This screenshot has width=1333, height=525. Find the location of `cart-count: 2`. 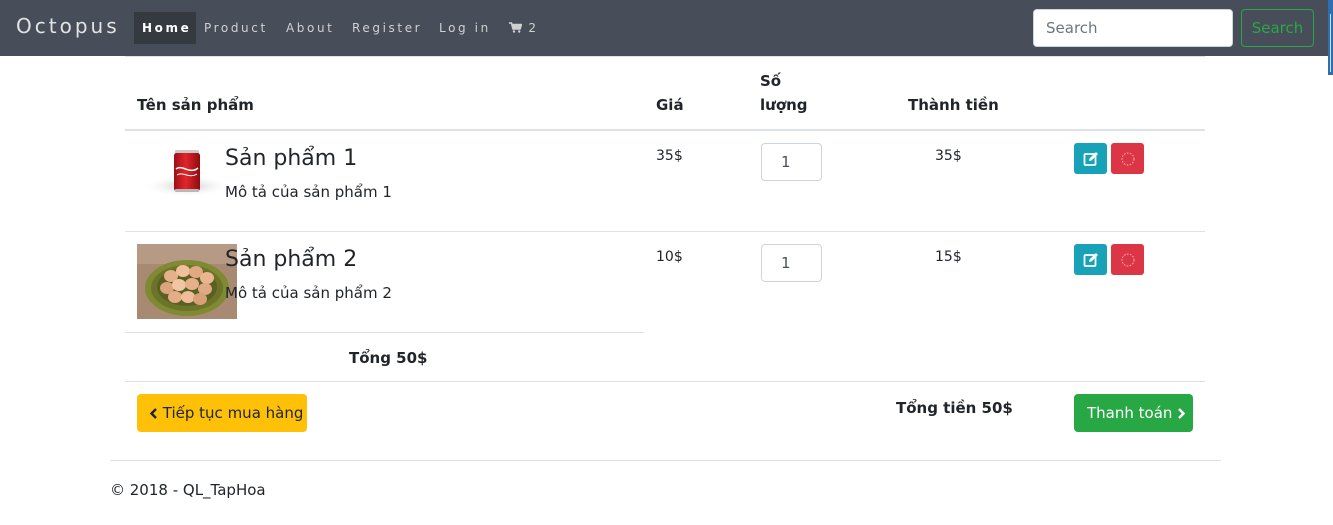

cart-count: 2 is located at coordinates (533, 28).